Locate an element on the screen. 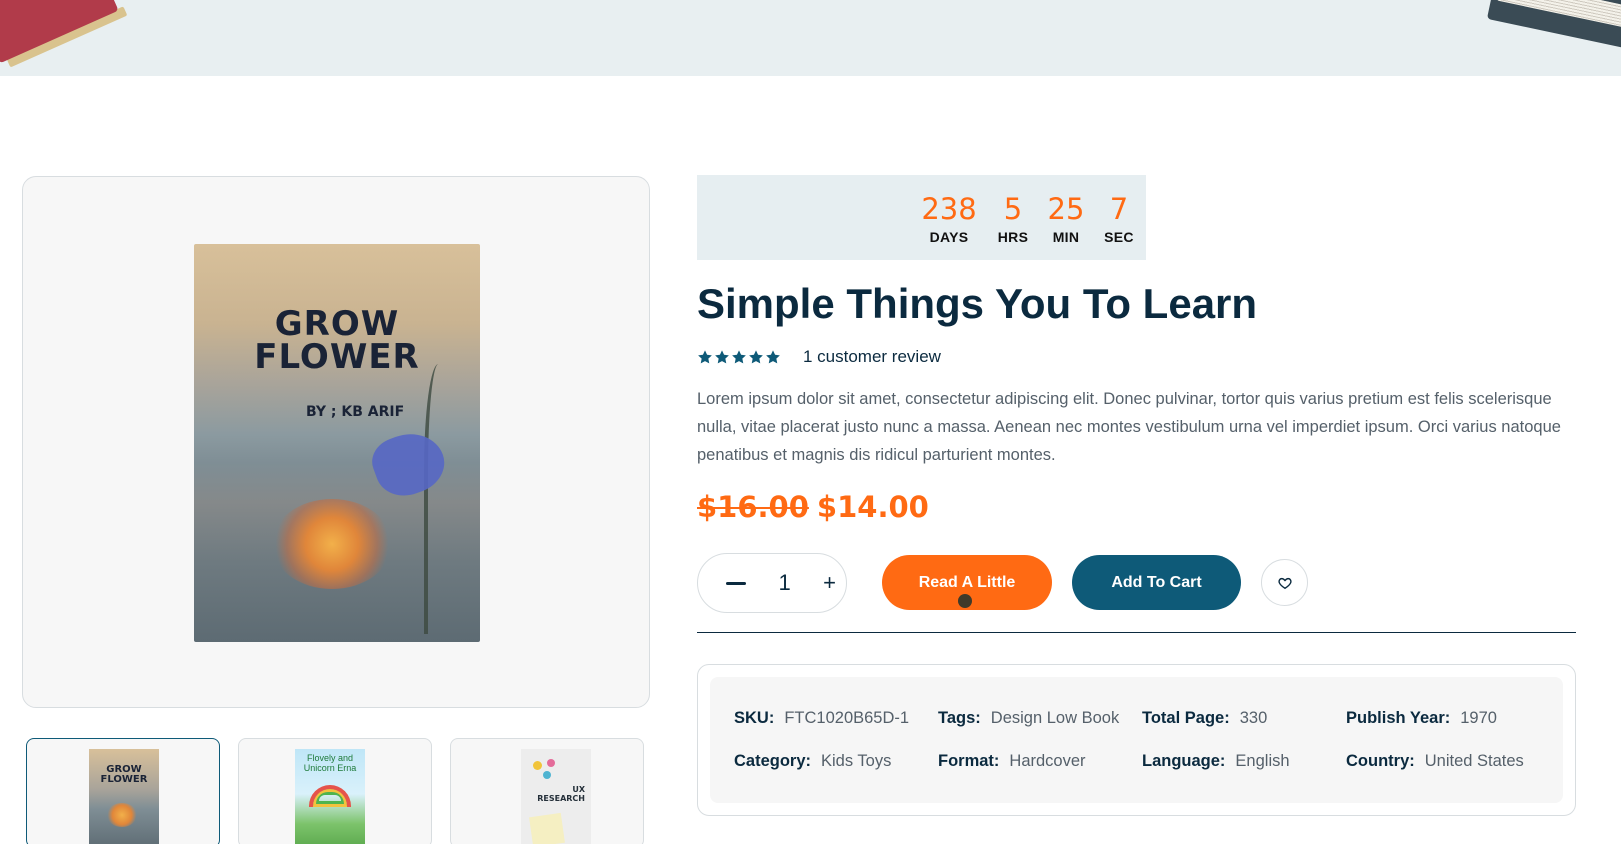  meta-tags: Tags: Design Low Book is located at coordinates (1028, 718).